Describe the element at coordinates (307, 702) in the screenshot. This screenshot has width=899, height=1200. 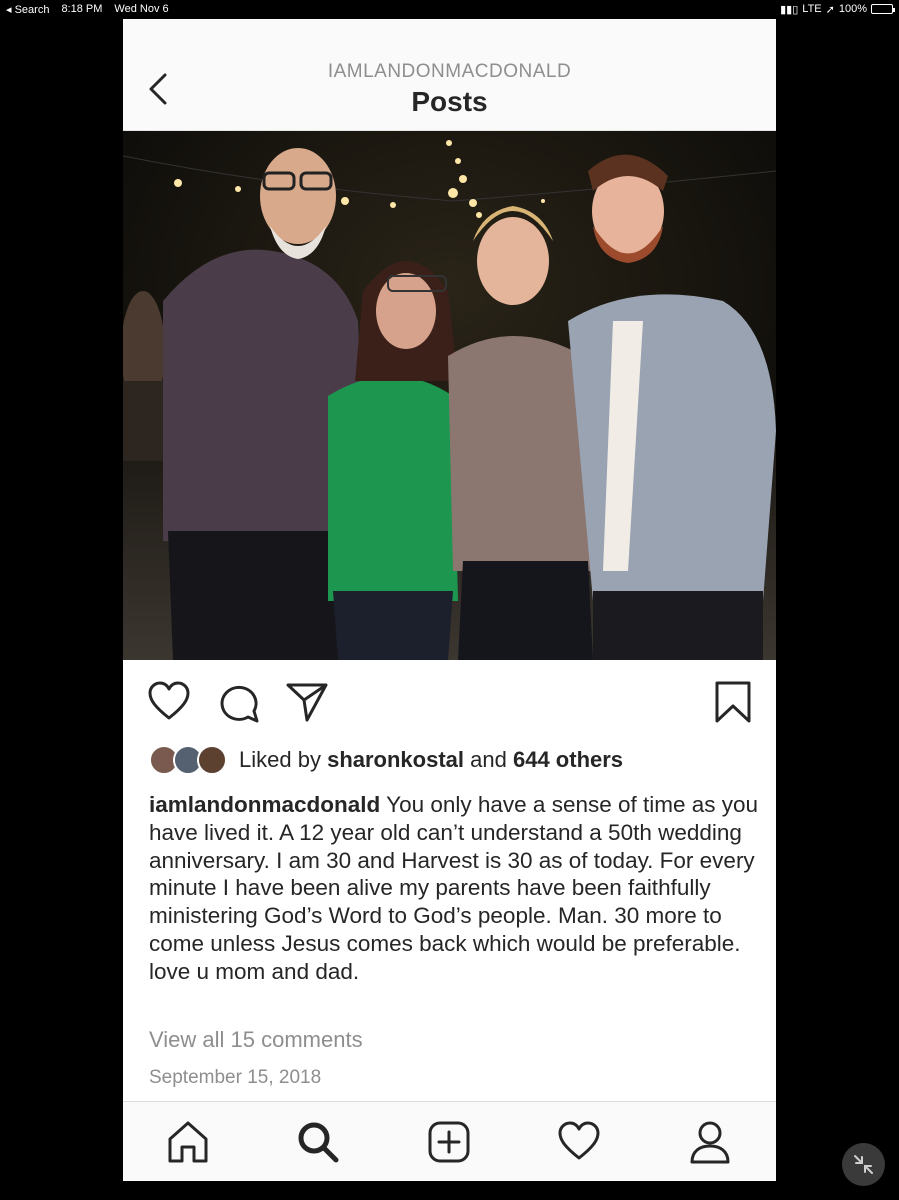
I see `share-icon` at that location.